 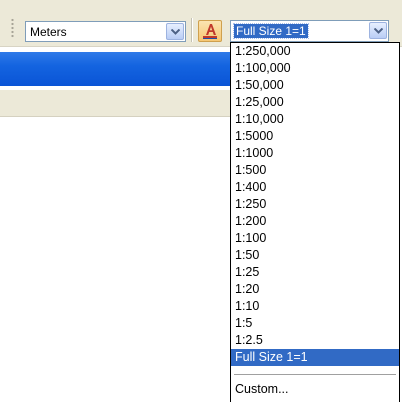 I want to click on dropdown-divider, so click(x=315, y=374).